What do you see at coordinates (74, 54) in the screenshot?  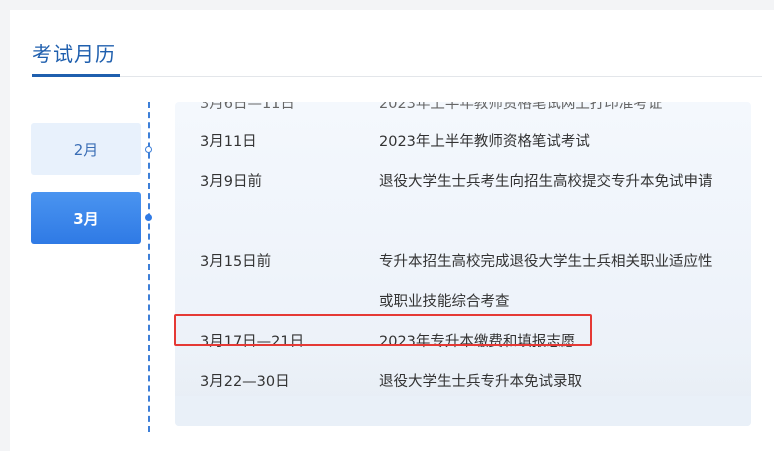 I see `page-title: 考试月历` at bounding box center [74, 54].